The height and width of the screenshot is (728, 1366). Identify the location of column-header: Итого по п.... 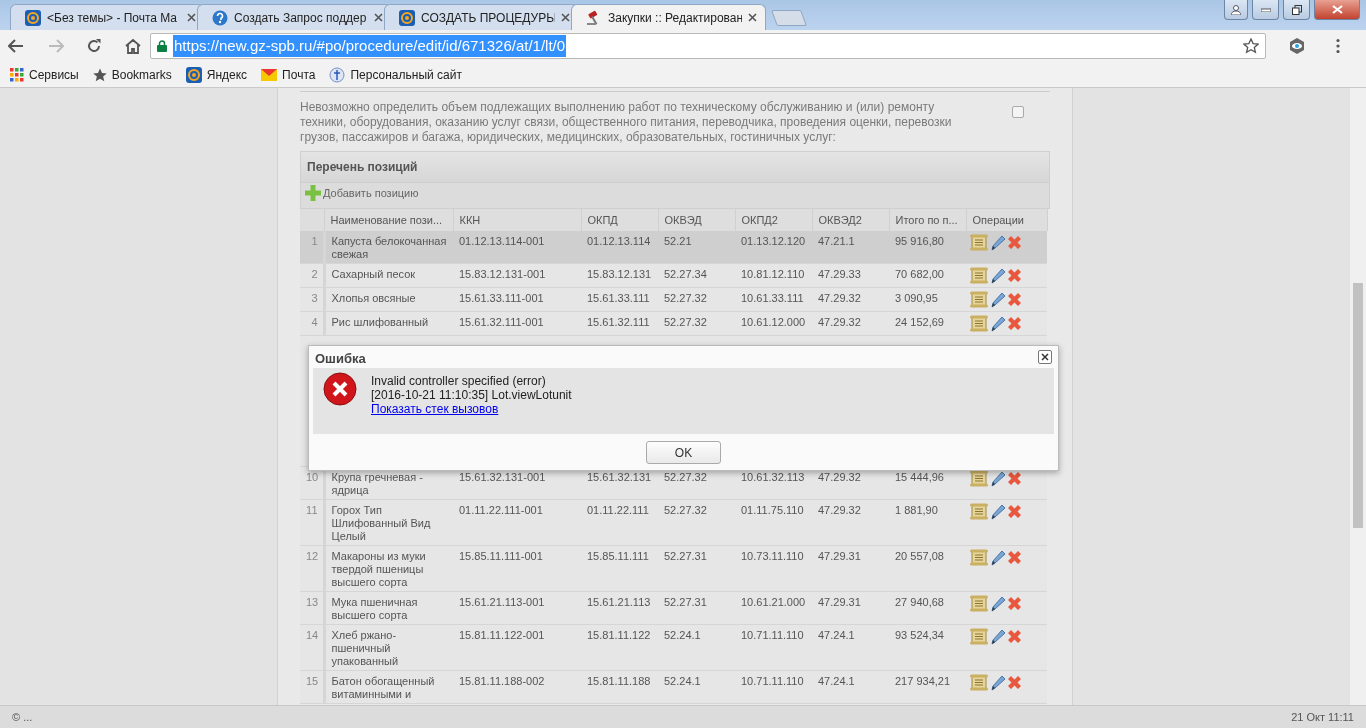
(927, 220).